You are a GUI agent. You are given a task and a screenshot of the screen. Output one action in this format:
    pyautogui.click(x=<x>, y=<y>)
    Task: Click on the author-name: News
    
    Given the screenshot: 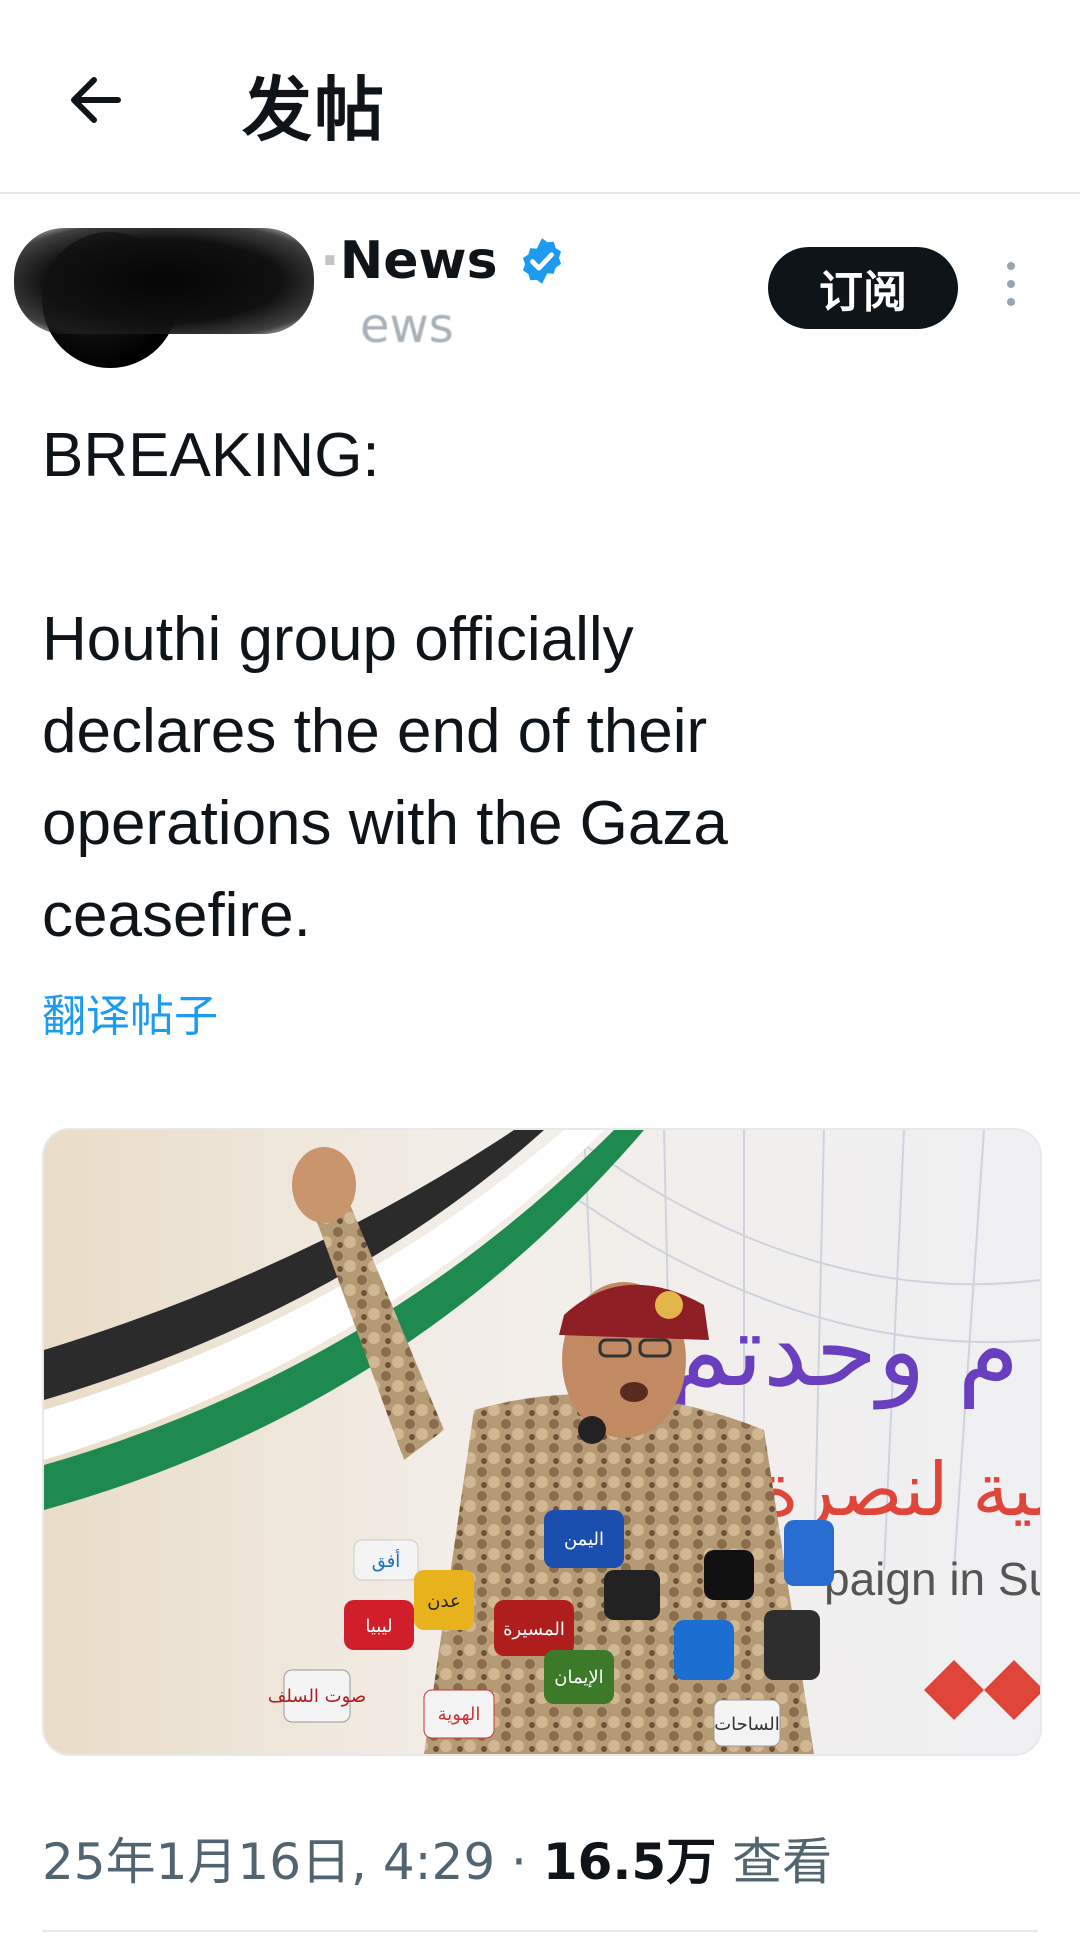 What is the action you would take?
    pyautogui.click(x=418, y=261)
    